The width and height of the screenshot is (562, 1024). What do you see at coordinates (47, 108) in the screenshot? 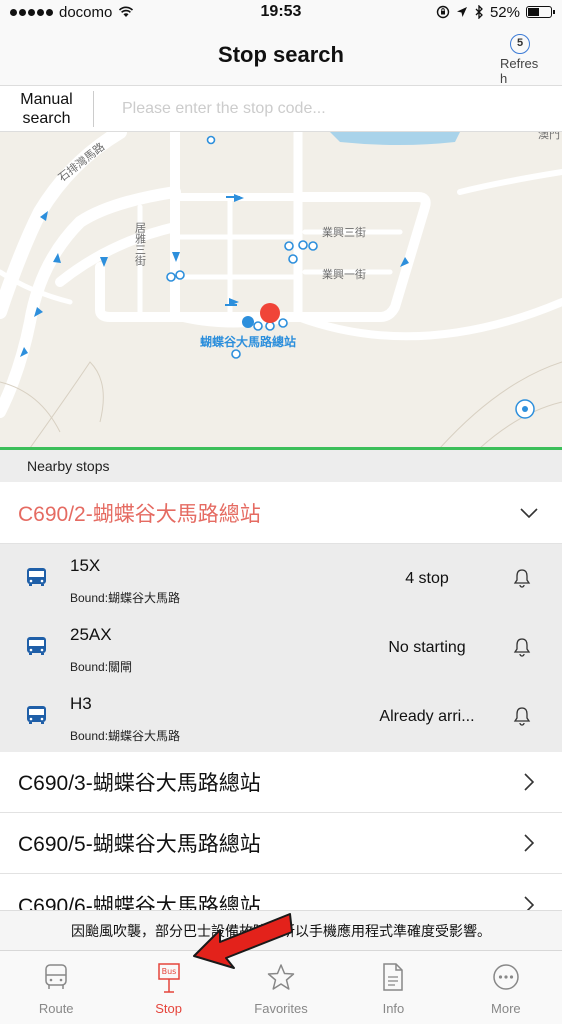
I see `manual-search-button: Manual search` at bounding box center [47, 108].